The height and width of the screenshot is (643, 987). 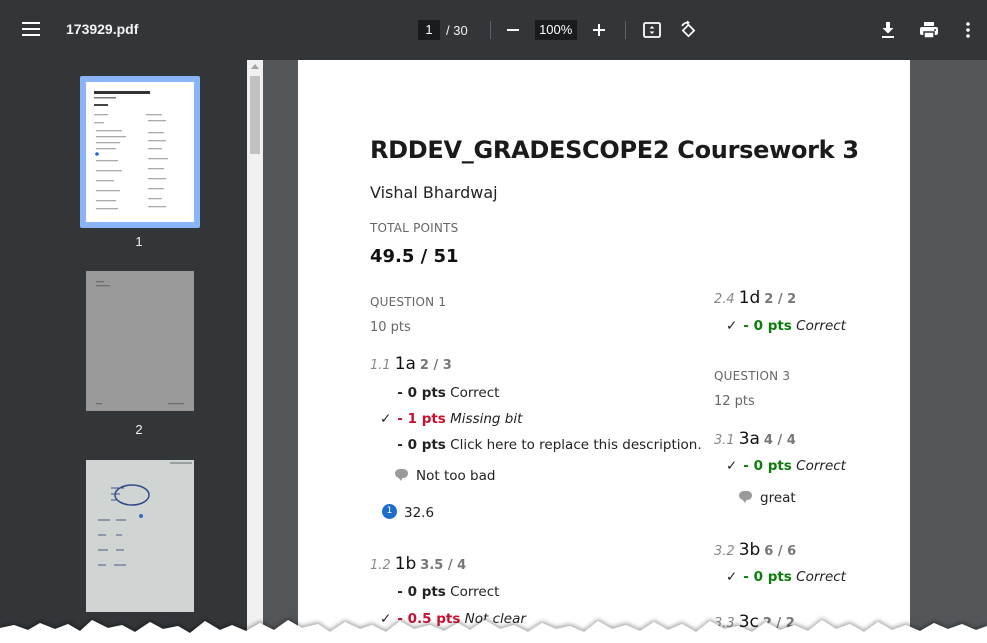 I want to click on question-number: 1.1, so click(x=380, y=365).